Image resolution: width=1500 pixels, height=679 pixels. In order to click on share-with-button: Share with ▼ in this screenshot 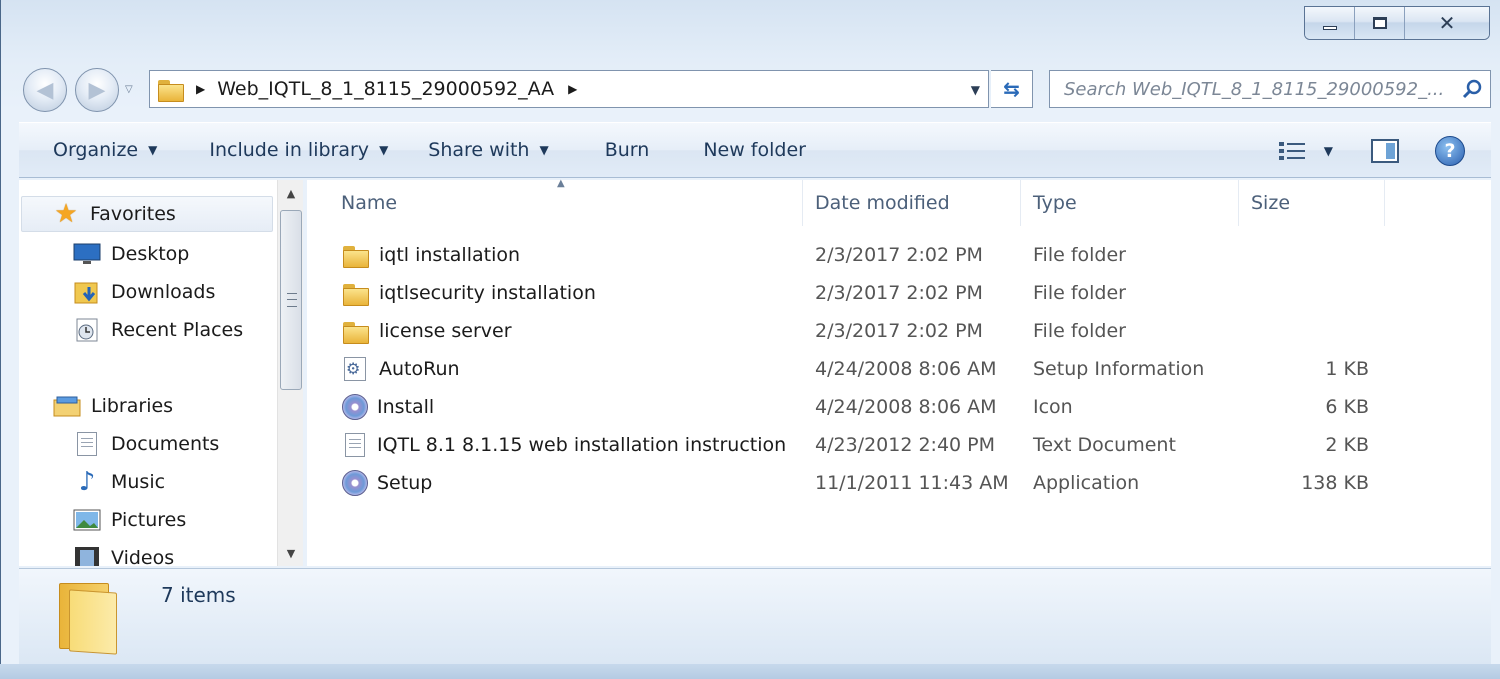, I will do `click(488, 150)`.